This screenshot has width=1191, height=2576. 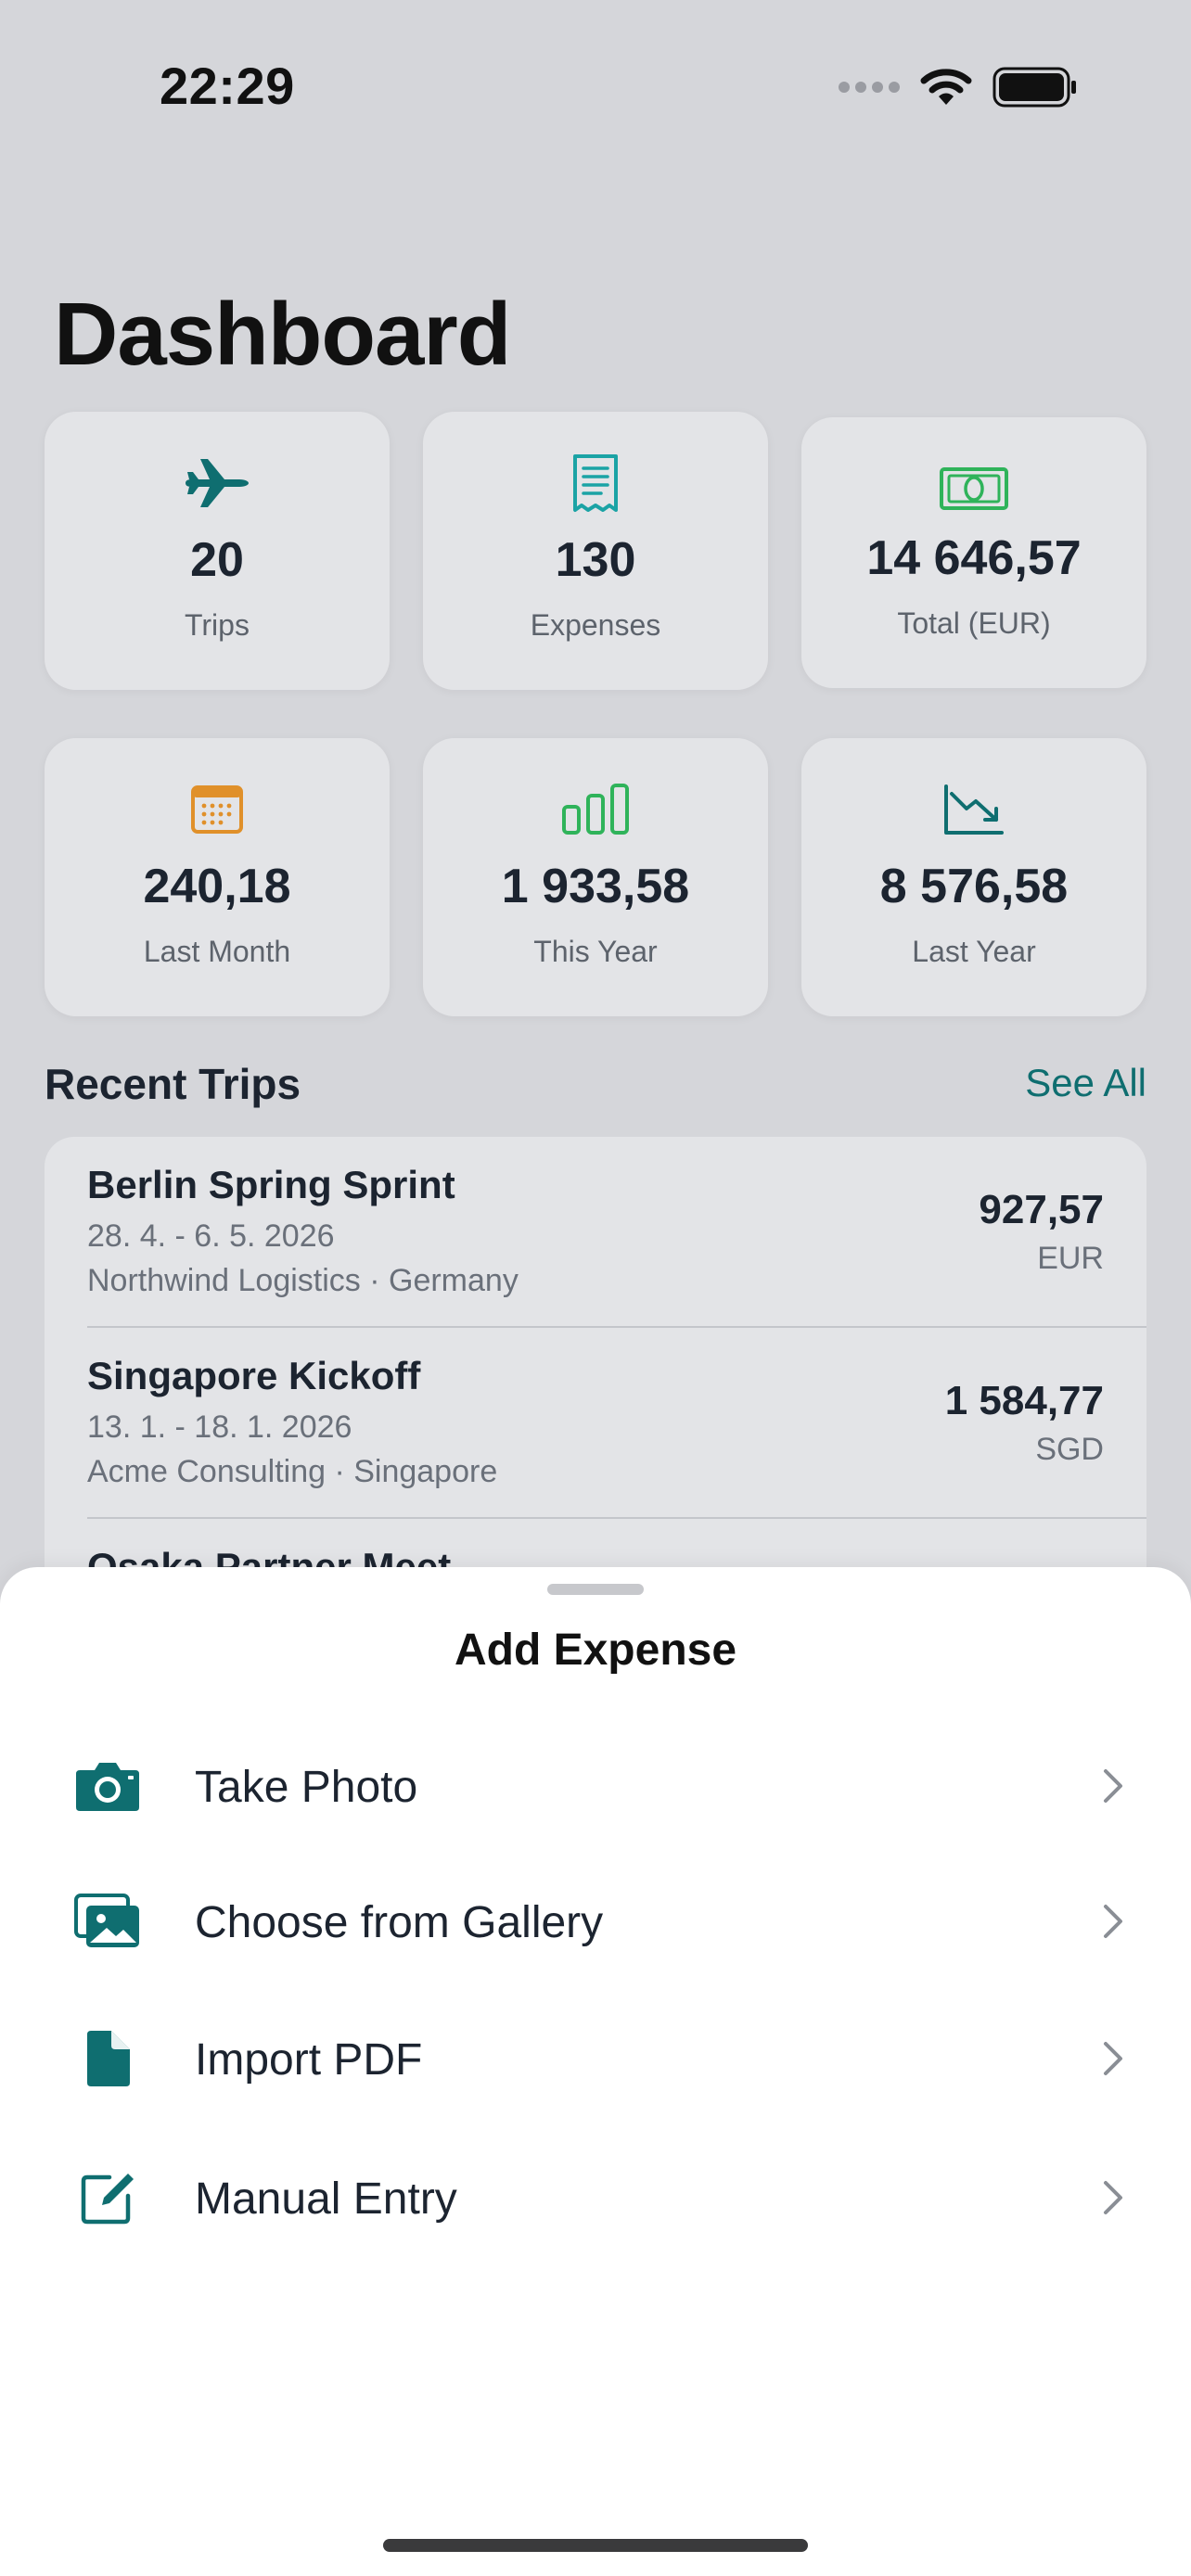 I want to click on bar-chart-icon, so click(x=595, y=809).